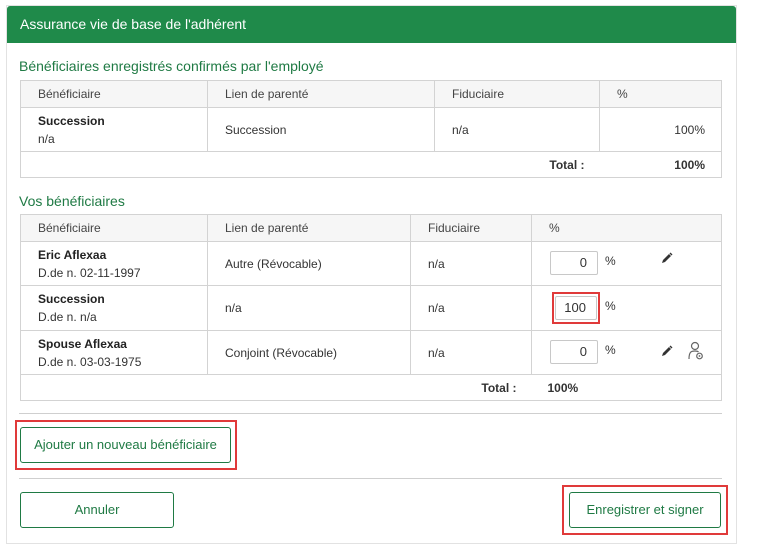  What do you see at coordinates (309, 263) in the screenshot?
I see `relation-cell: Autre (Révocable)` at bounding box center [309, 263].